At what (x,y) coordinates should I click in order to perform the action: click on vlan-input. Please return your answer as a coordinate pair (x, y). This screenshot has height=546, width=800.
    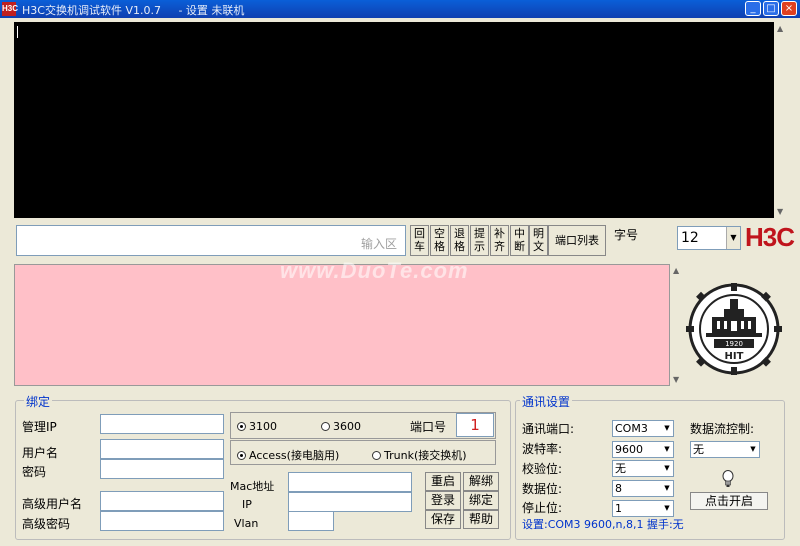
    Looking at the image, I should click on (311, 521).